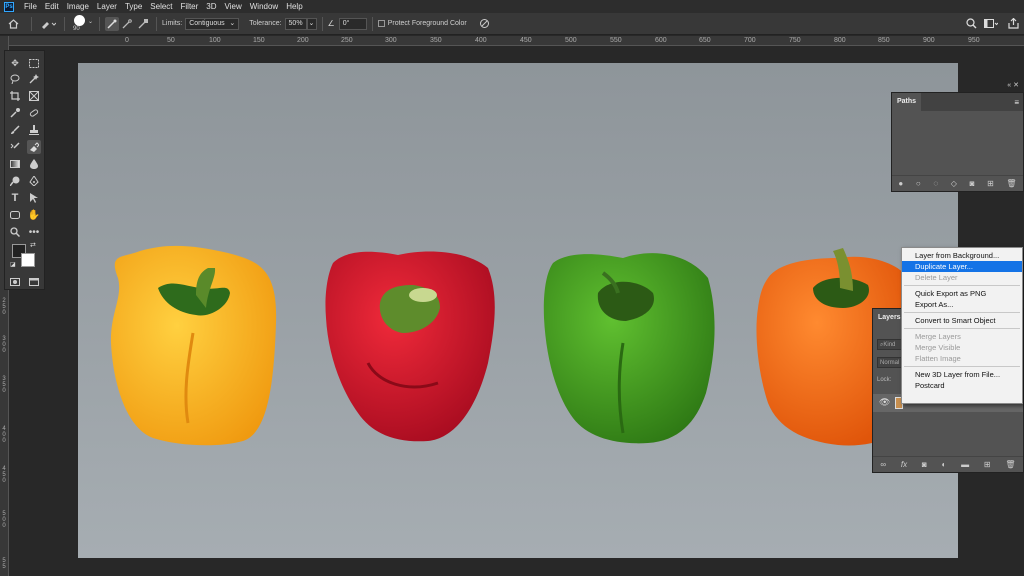 The width and height of the screenshot is (1024, 576). What do you see at coordinates (15, 147) in the screenshot?
I see `history-brush-tool-icon` at bounding box center [15, 147].